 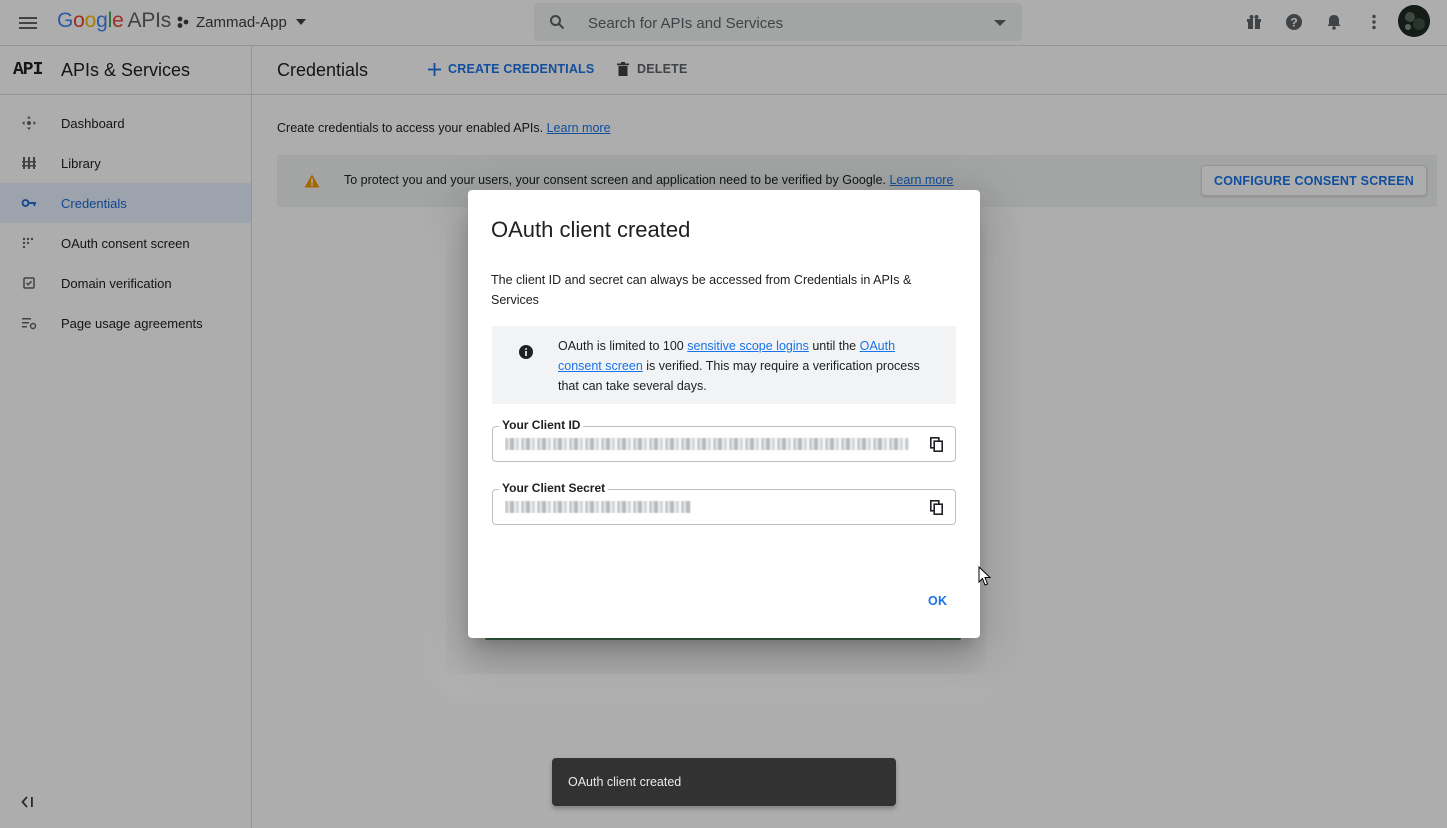 What do you see at coordinates (936, 507) in the screenshot?
I see `copy-client-secret-icon` at bounding box center [936, 507].